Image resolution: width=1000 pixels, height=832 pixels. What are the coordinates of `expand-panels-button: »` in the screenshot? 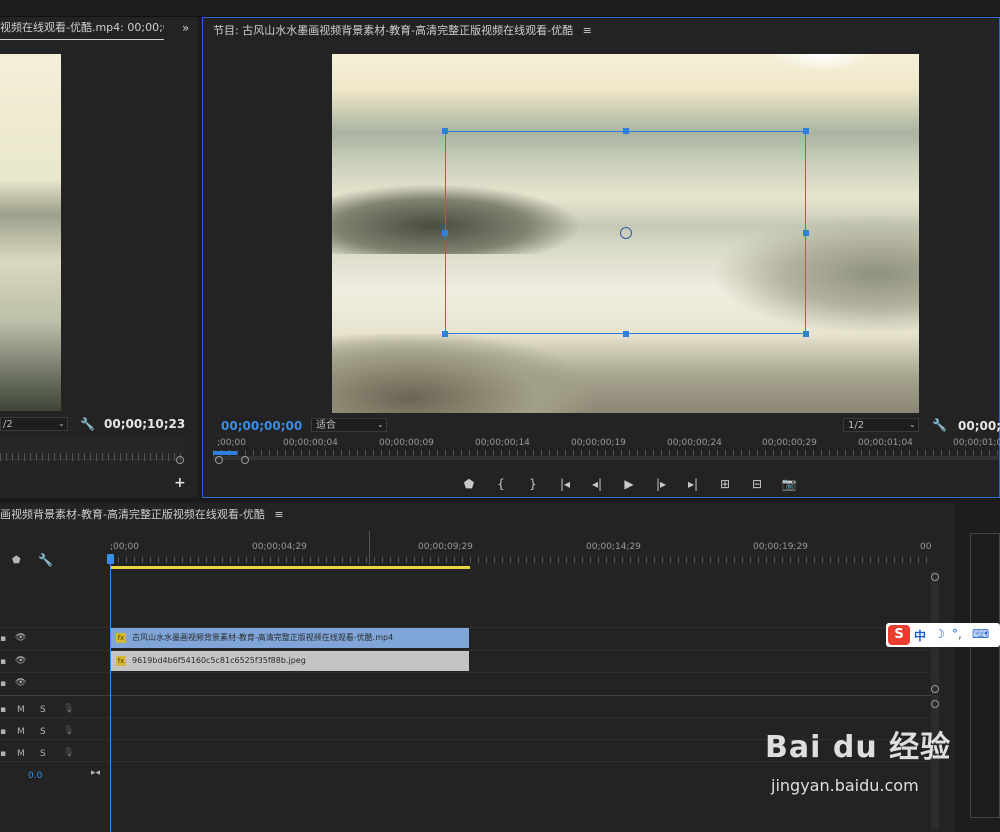 It's located at (185, 28).